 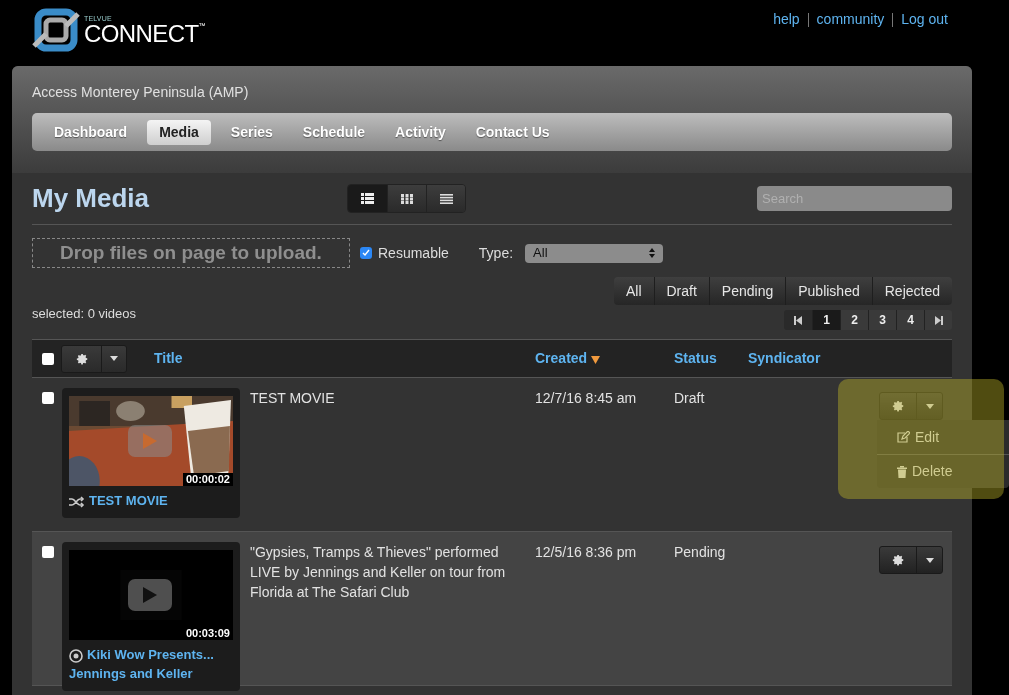 What do you see at coordinates (366, 253) in the screenshot?
I see `resumable-checkbox` at bounding box center [366, 253].